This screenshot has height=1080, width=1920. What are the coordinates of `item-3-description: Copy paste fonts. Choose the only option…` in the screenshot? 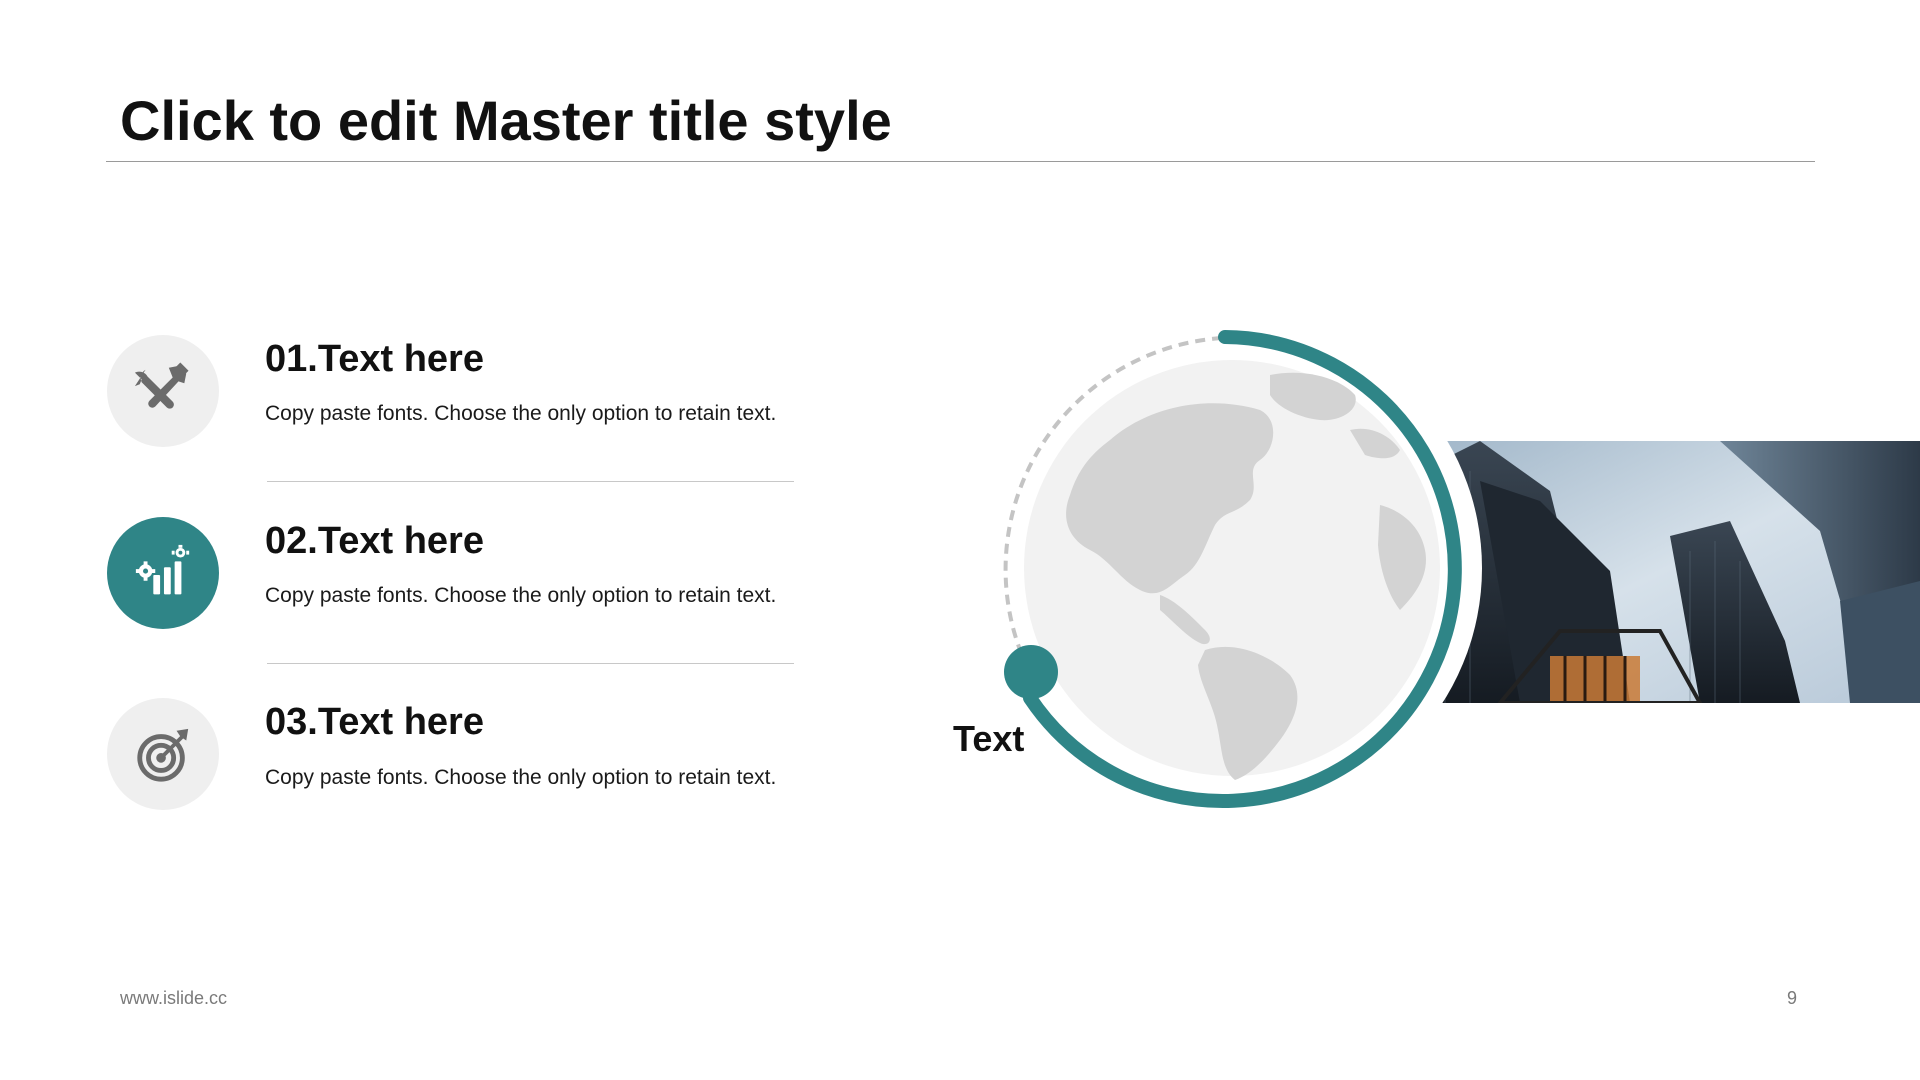 It's located at (521, 777).